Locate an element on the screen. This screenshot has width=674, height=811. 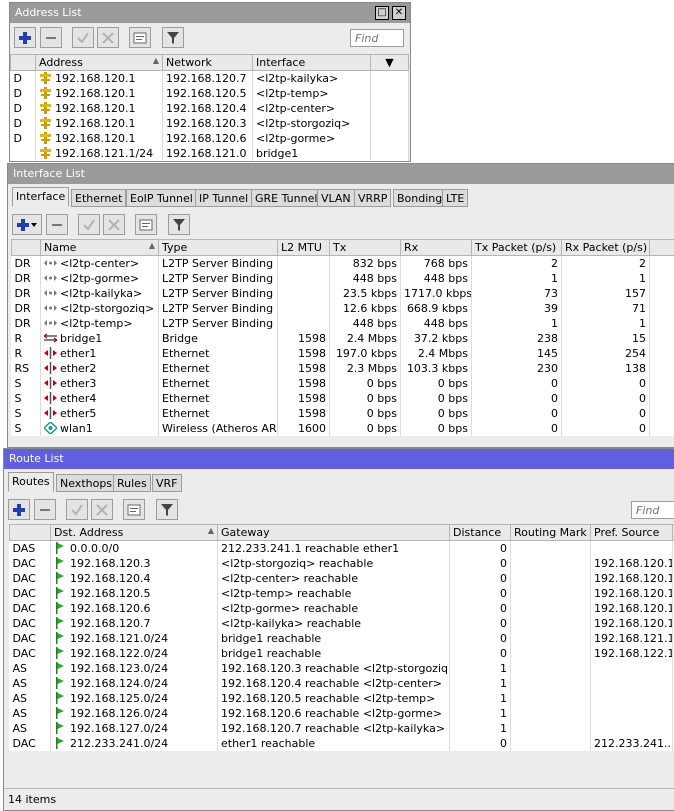
l2tp-icon is located at coordinates (50, 323).